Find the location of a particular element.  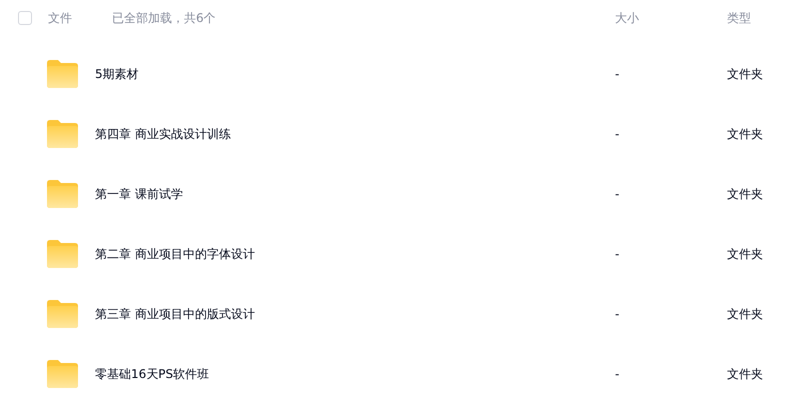

load-status: 已全部加载，共6个 is located at coordinates (164, 18).